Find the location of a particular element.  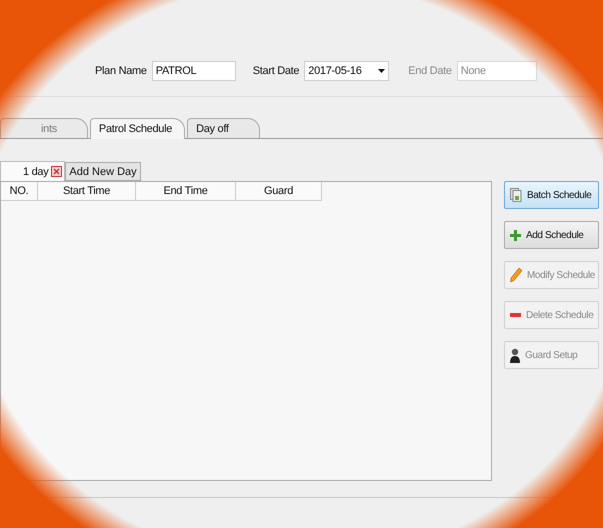

add-new-day-button: Add New Day is located at coordinates (103, 171).